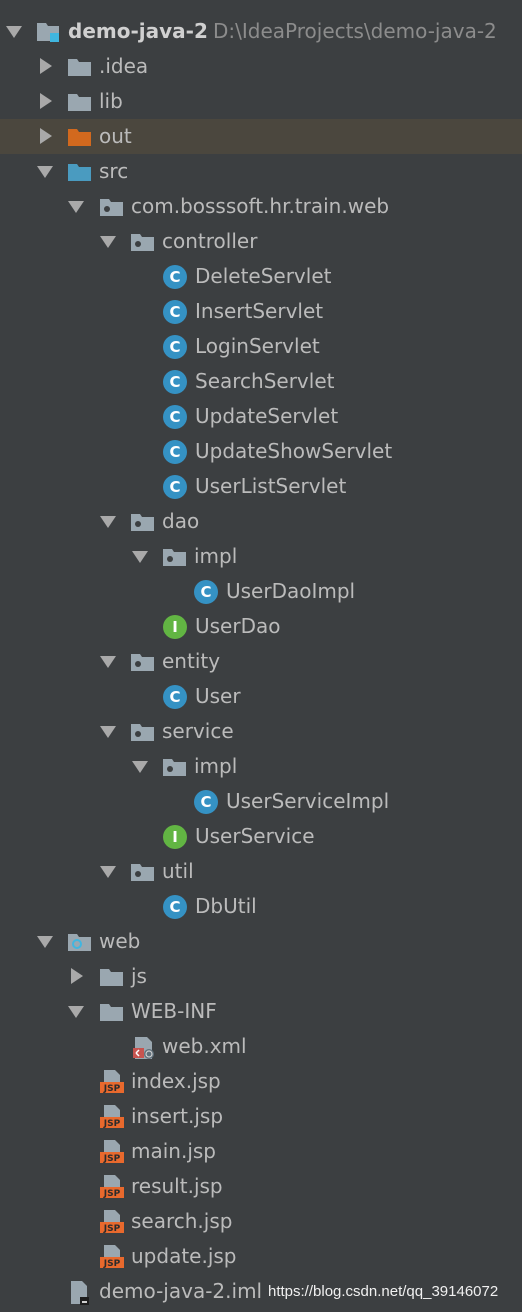  Describe the element at coordinates (261, 31) in the screenshot. I see `tree-node-project-root: demo-java-2 D:\IdeaProjects\demo-java-2` at that location.